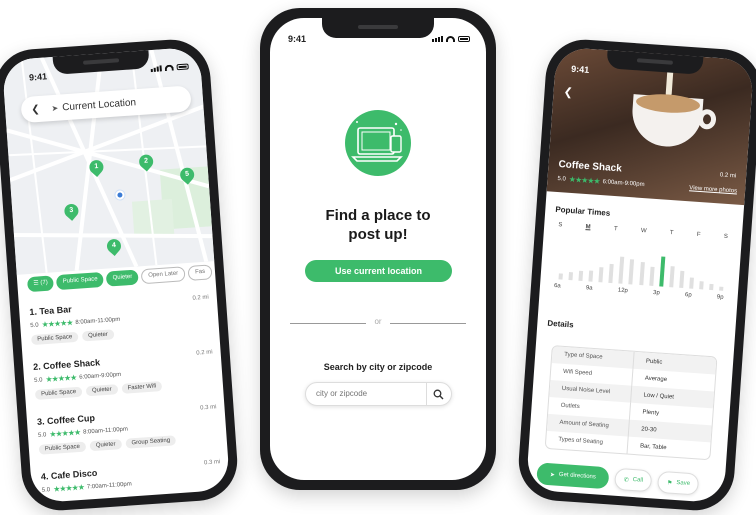 Image resolution: width=756 pixels, height=515 pixels. I want to click on pin-number: 5, so click(187, 174).